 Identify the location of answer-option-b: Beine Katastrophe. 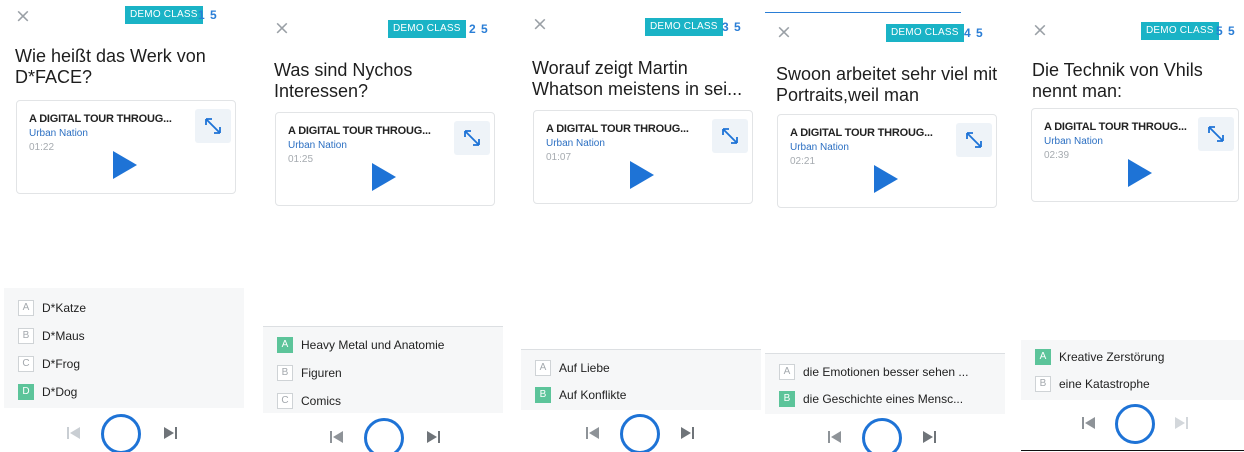
(1092, 384).